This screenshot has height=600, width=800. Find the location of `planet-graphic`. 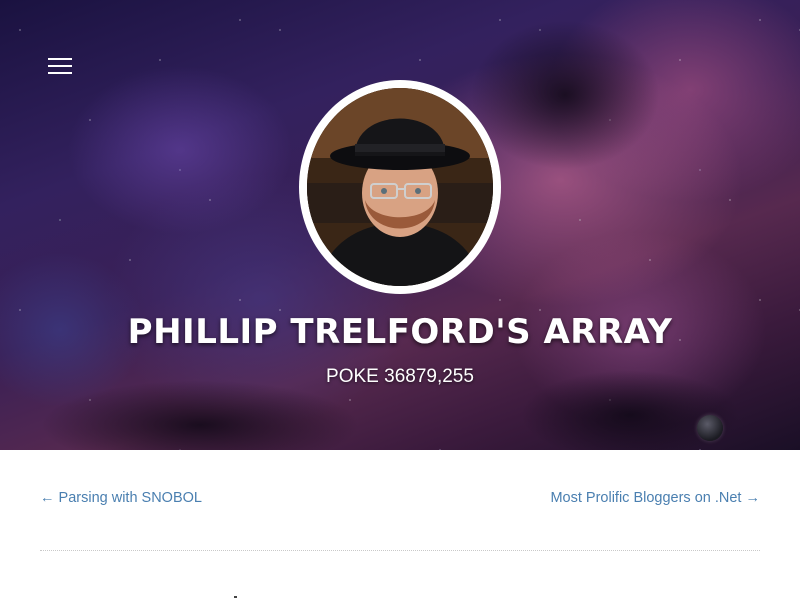

planet-graphic is located at coordinates (710, 428).